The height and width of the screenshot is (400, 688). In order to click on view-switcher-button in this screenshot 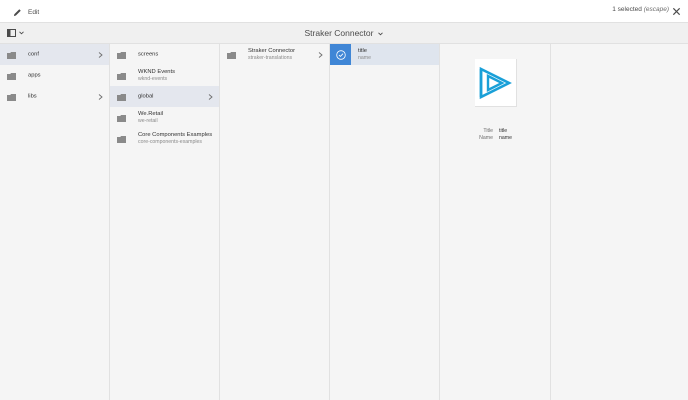, I will do `click(15, 33)`.